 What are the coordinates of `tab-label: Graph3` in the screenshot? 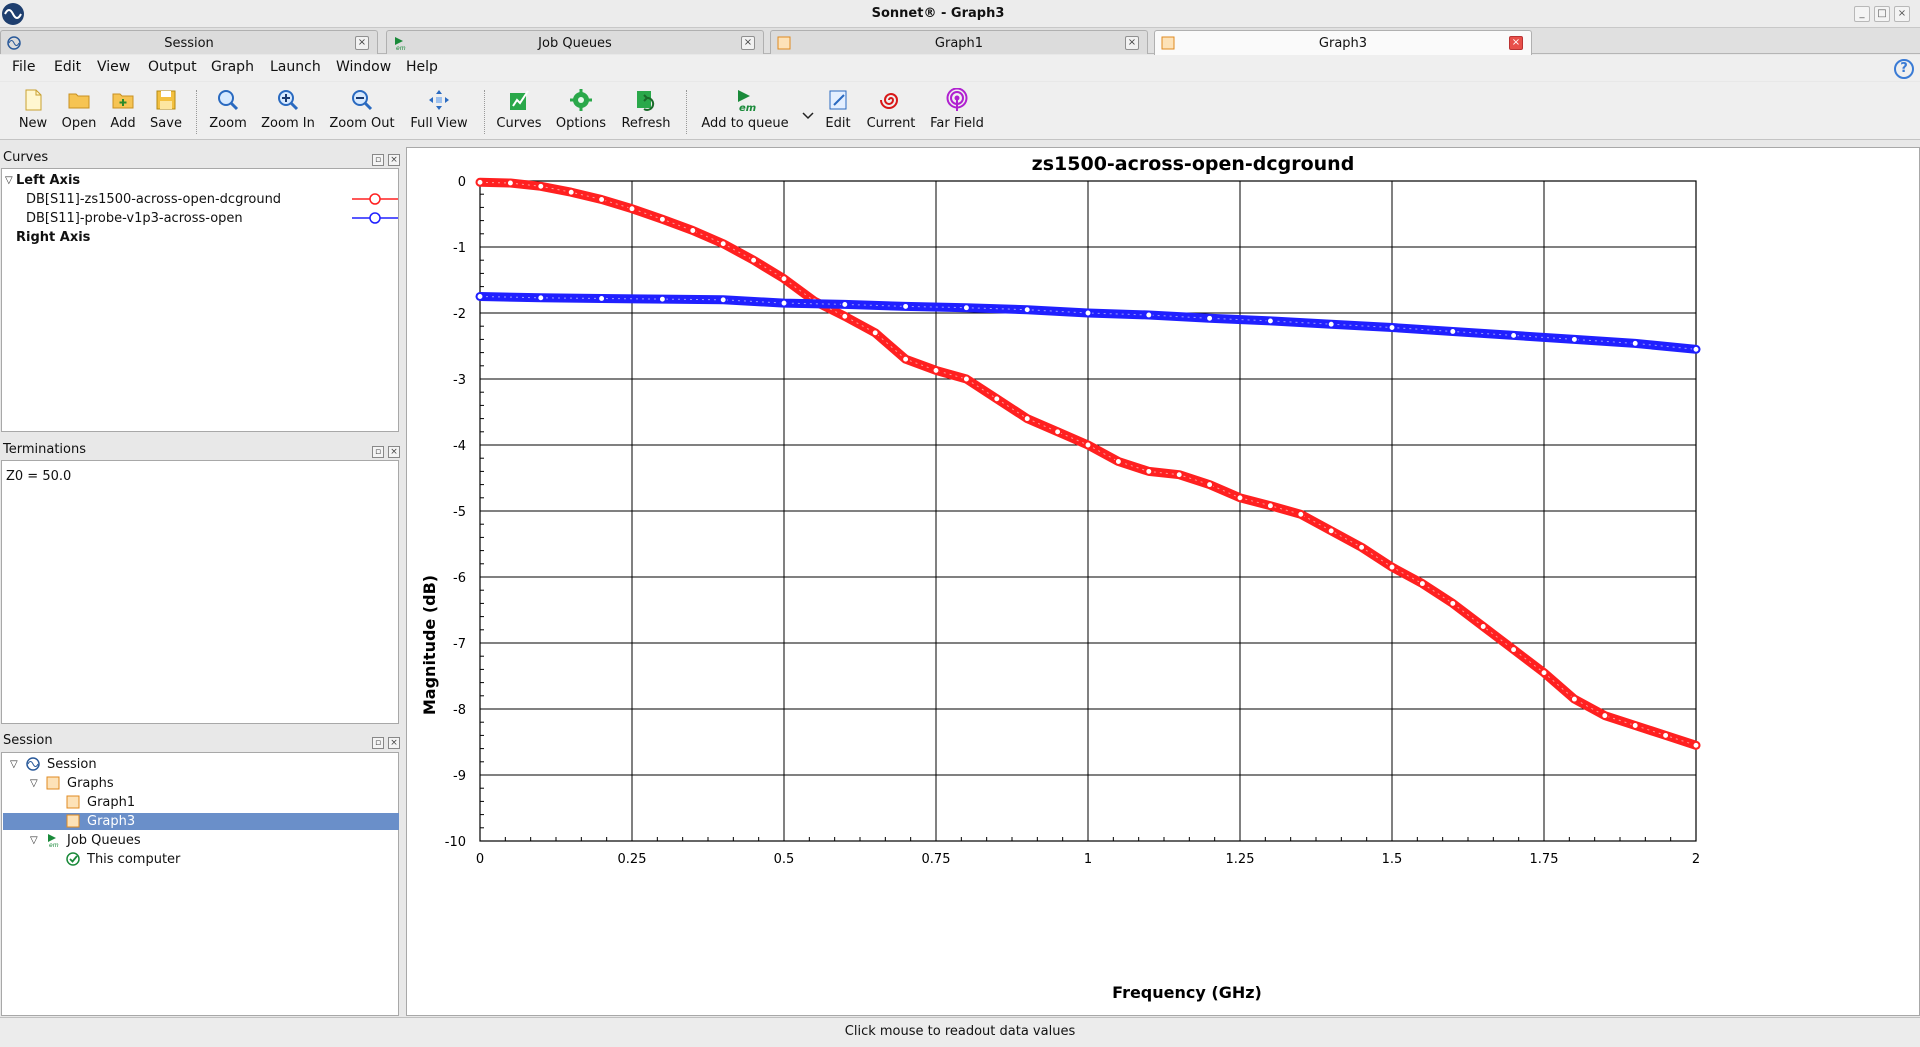 It's located at (1343, 43).